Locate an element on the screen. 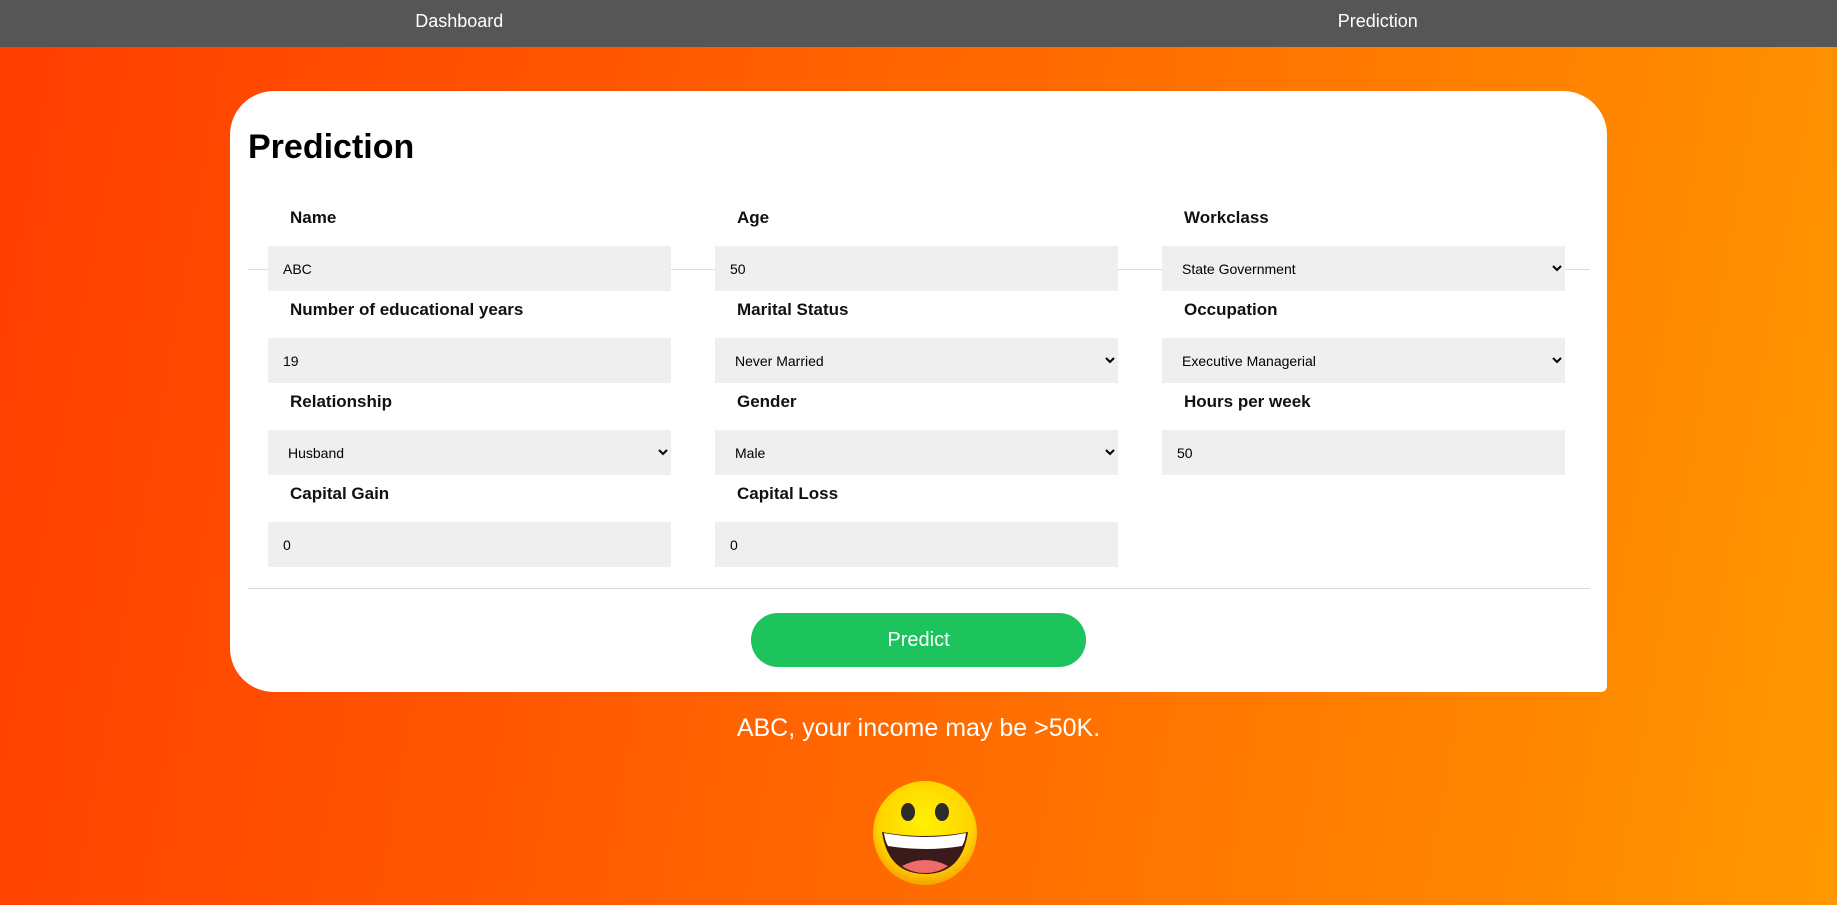 The width and height of the screenshot is (1837, 905). capital-gain-field-group: Capital Gain is located at coordinates (469, 523).